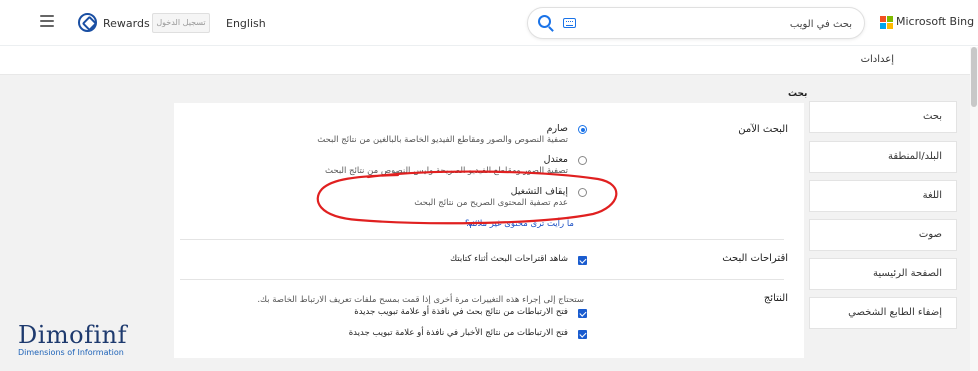  What do you see at coordinates (886, 22) in the screenshot?
I see `microsoft-logo-icon` at bounding box center [886, 22].